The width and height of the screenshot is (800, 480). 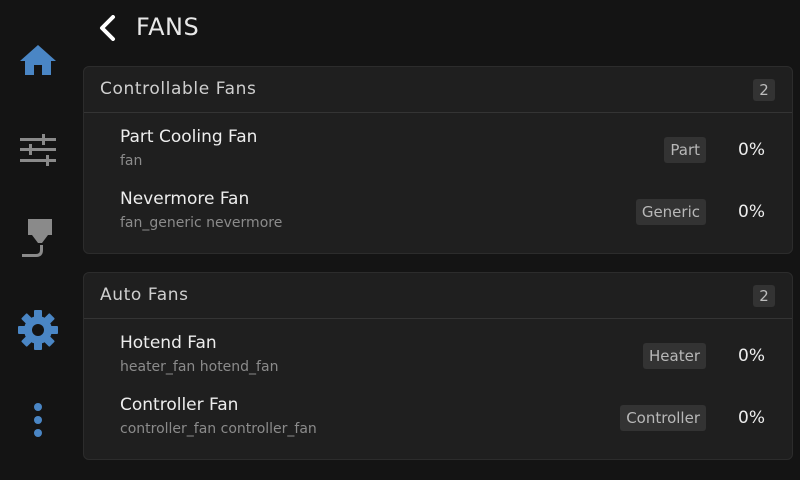 I want to click on fan-type-badge: Part, so click(x=685, y=150).